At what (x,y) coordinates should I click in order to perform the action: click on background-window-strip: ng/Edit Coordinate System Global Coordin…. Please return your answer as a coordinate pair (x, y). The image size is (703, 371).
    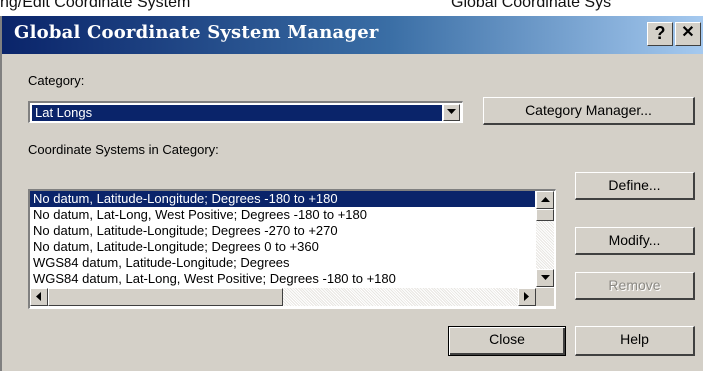
    Looking at the image, I should click on (351, 8).